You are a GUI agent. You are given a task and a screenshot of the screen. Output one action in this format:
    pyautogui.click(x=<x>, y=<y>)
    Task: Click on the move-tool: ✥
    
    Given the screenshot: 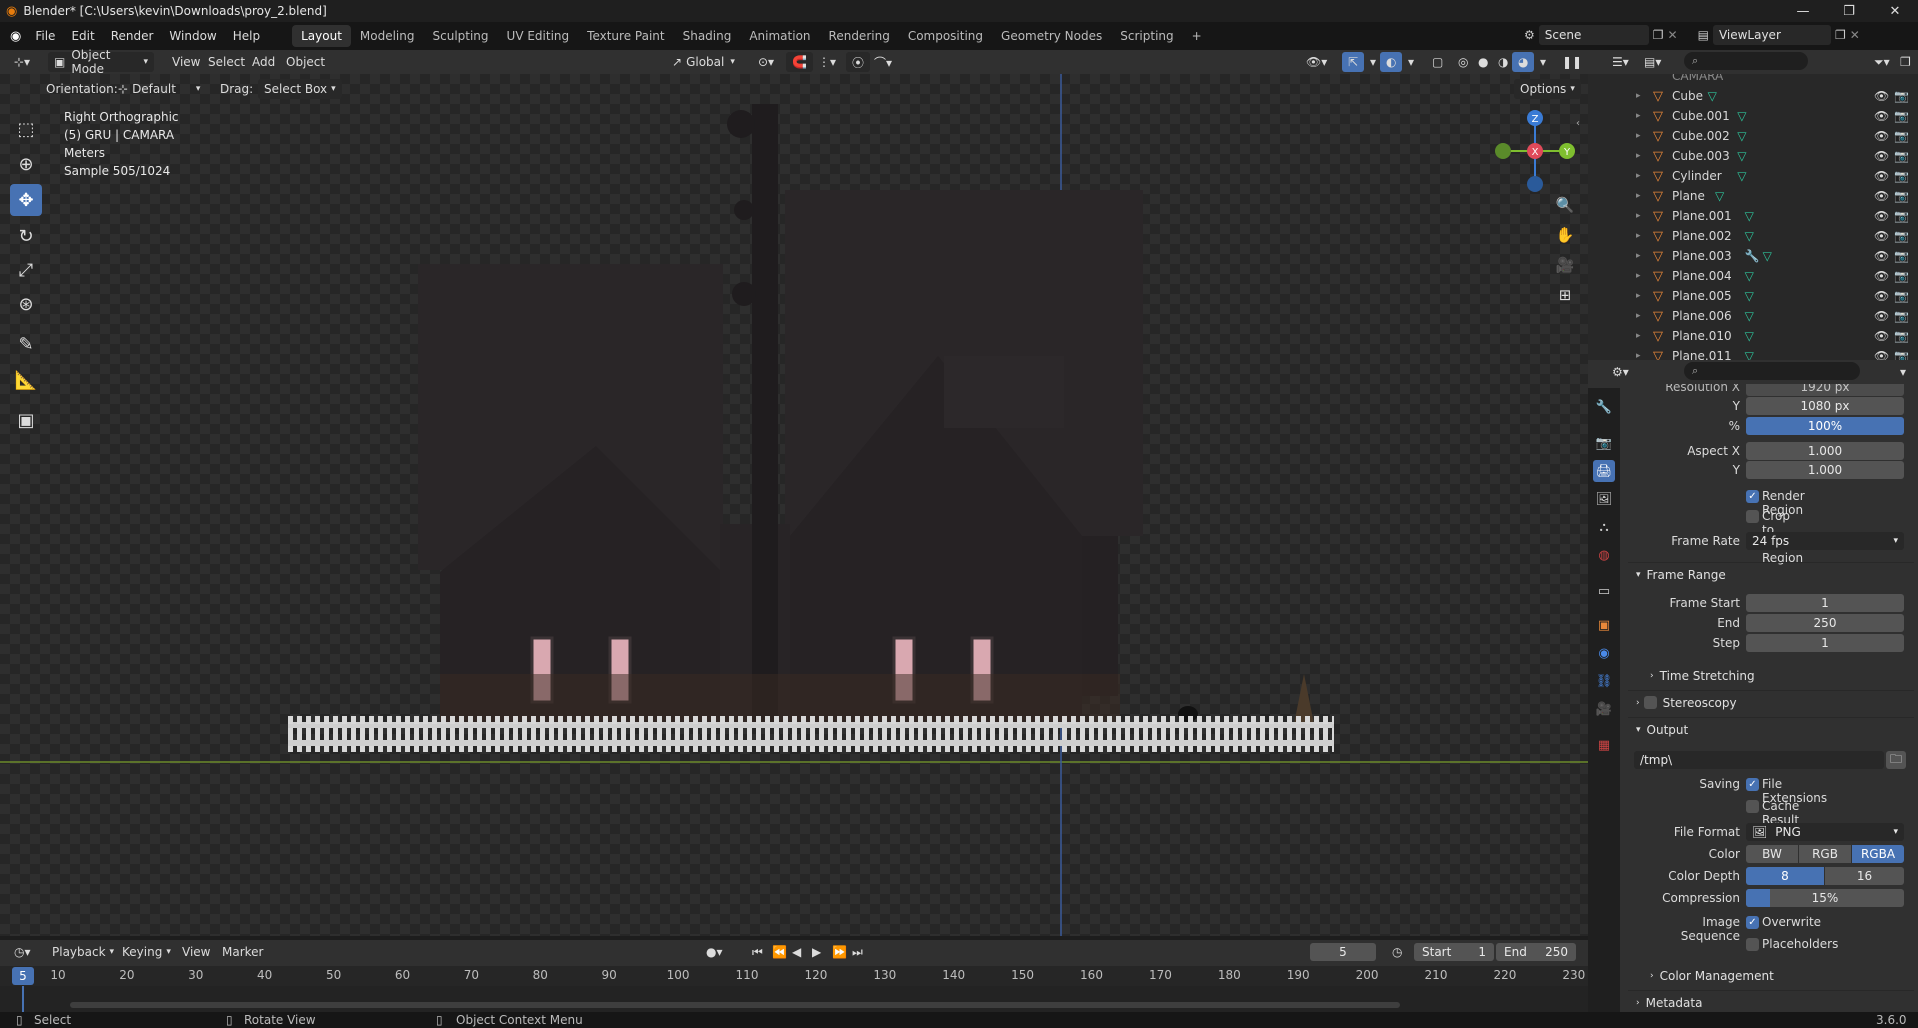 What is the action you would take?
    pyautogui.click(x=26, y=200)
    